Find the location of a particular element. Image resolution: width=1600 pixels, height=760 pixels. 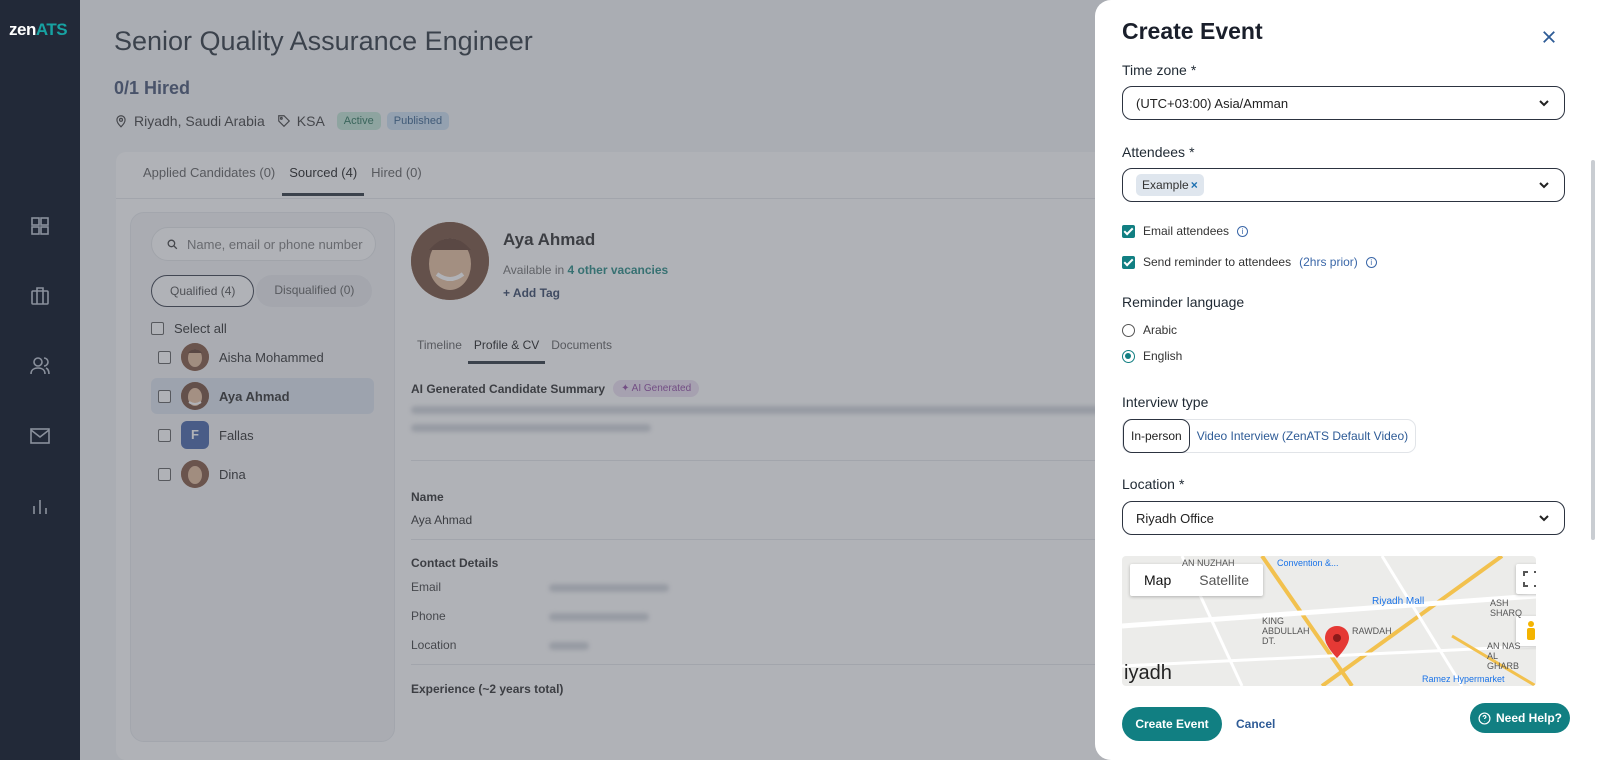

radio-arabic-row: Arabic is located at coordinates (1149, 330).